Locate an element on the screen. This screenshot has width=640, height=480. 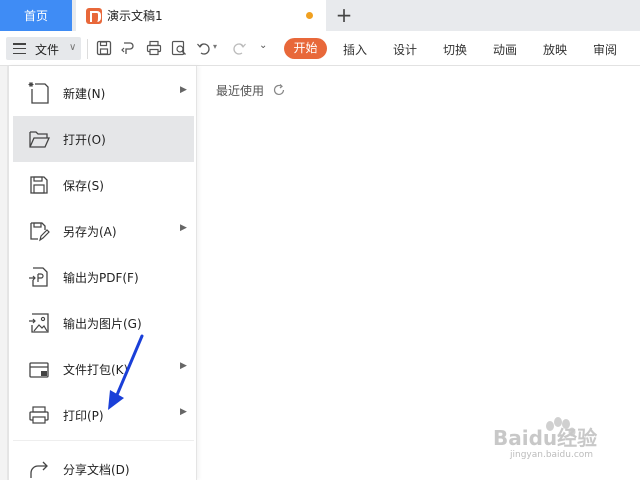
share-icon is located at coordinates (39, 469).